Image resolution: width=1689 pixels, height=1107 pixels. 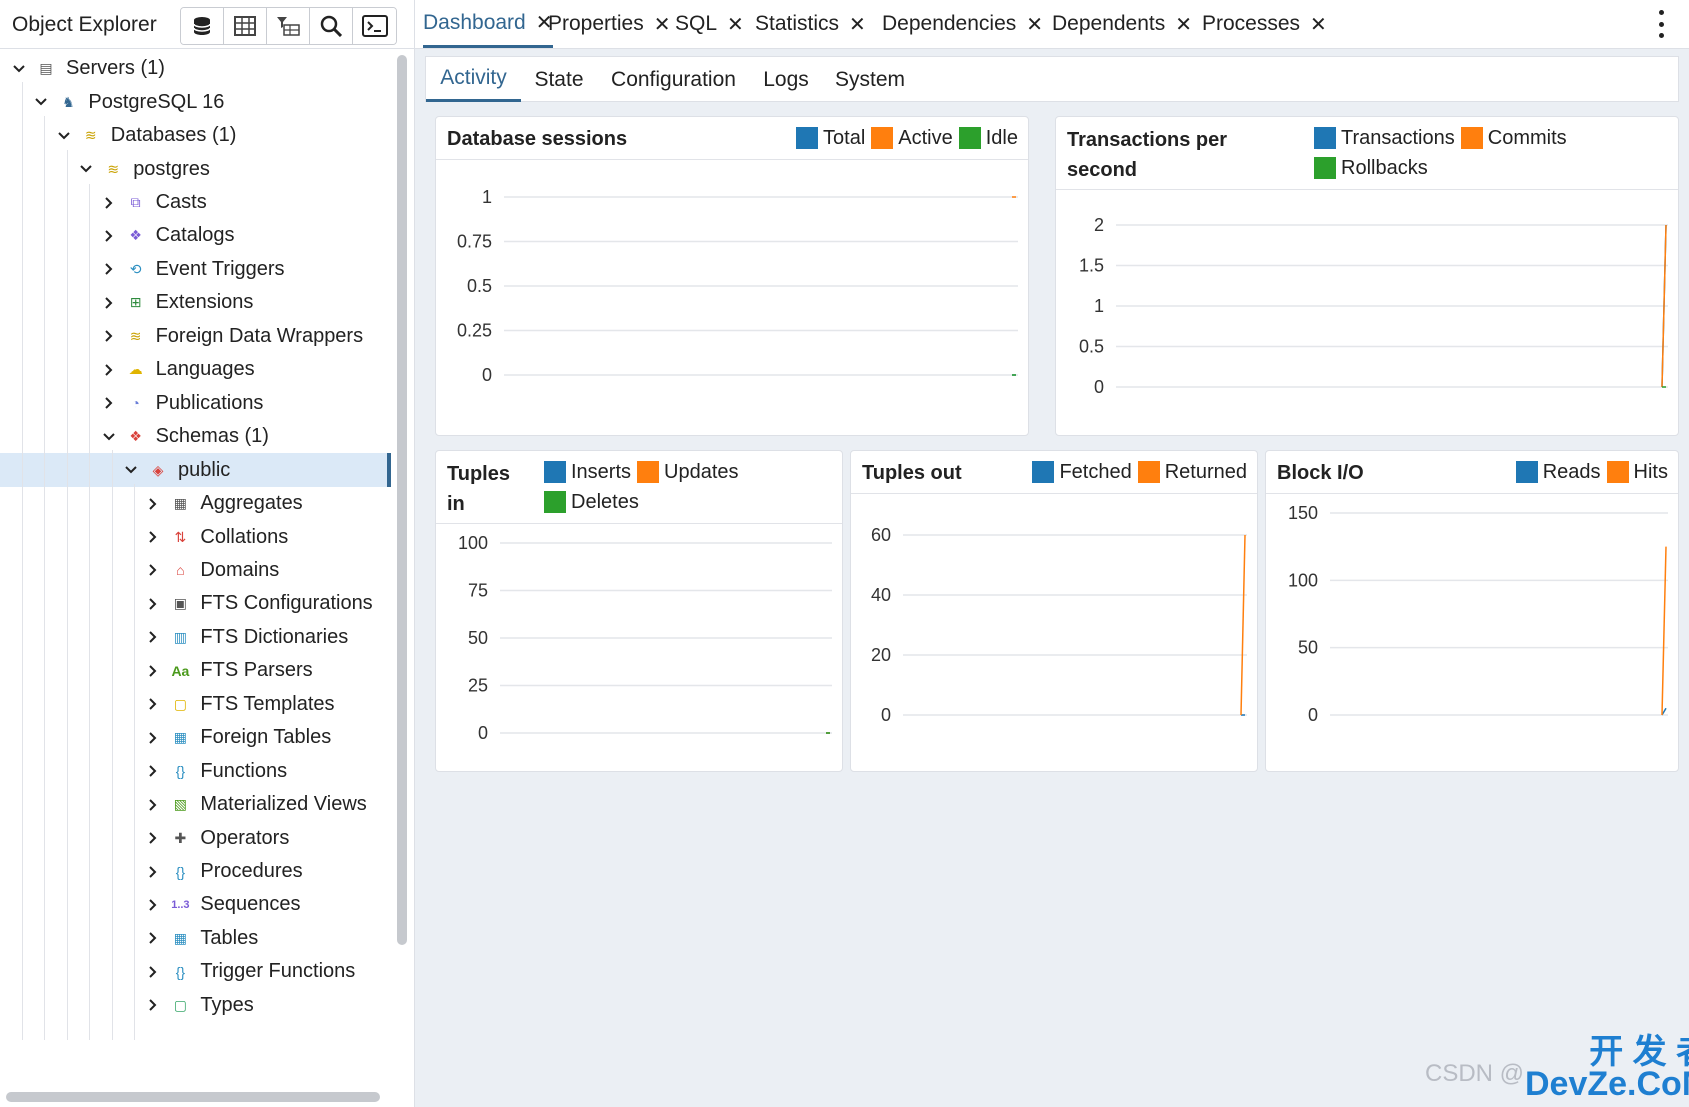 What do you see at coordinates (193, 1097) in the screenshot?
I see `tree-horizontal-scrollbar` at bounding box center [193, 1097].